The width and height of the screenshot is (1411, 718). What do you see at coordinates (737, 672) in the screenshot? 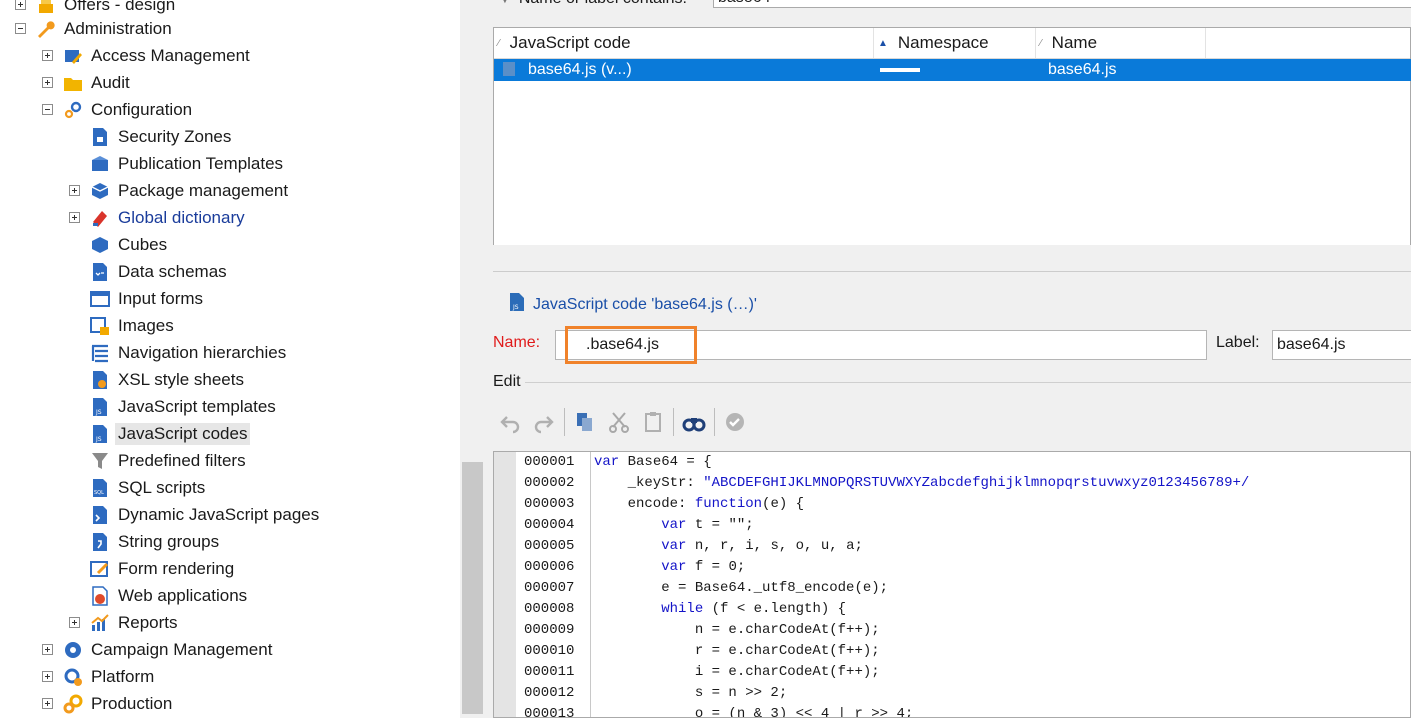
I see `code-token: i = e.charCodeAt(f++);` at bounding box center [737, 672].